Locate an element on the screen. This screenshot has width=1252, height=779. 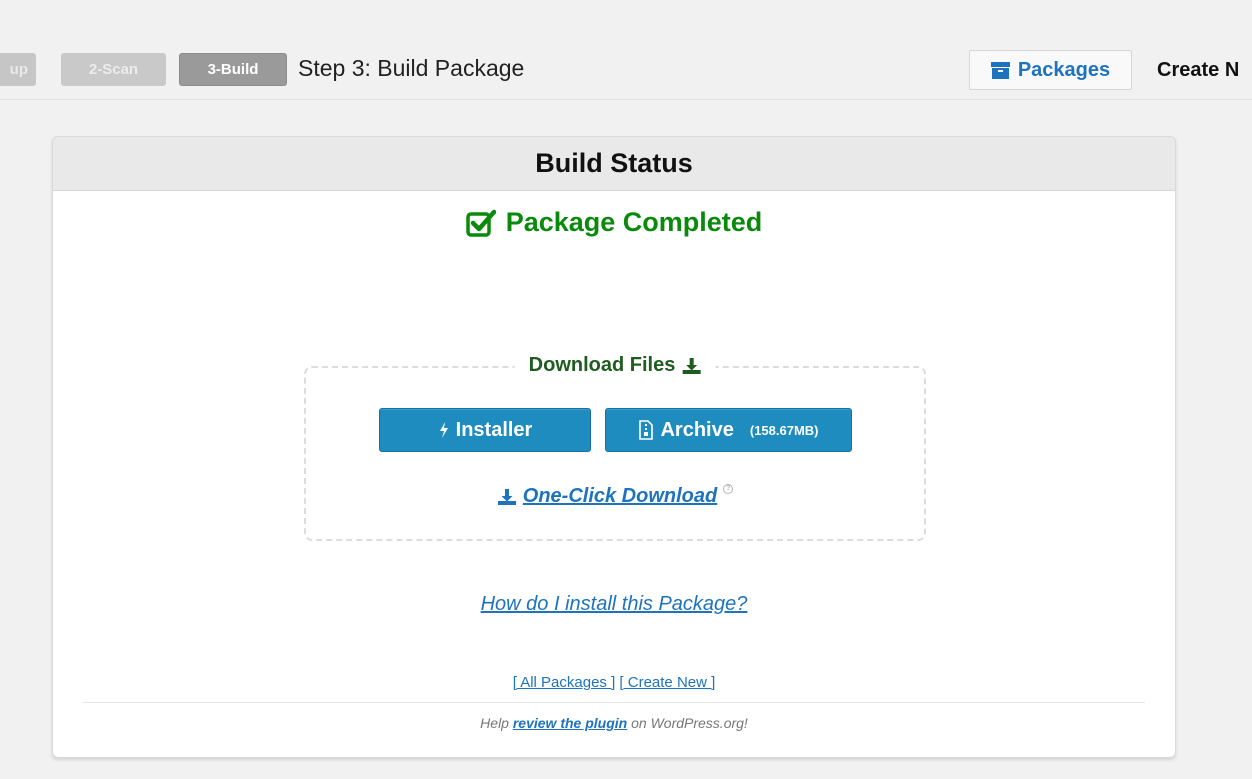
create-new-button: Create N is located at coordinates (1198, 70).